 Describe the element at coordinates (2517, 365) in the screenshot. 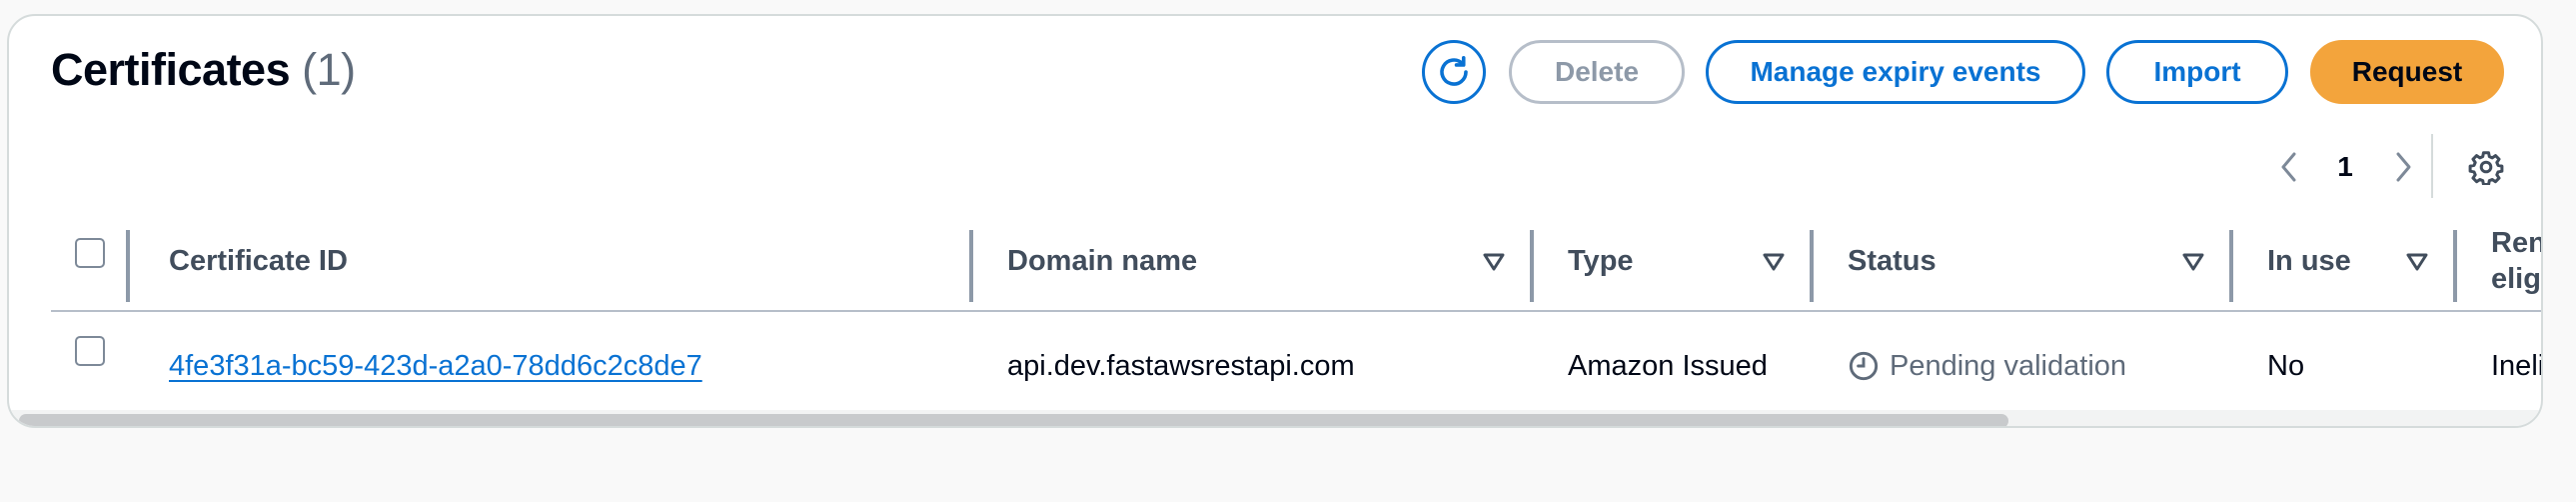

I see `renewal-eligibility-cell: Ineligible` at that location.